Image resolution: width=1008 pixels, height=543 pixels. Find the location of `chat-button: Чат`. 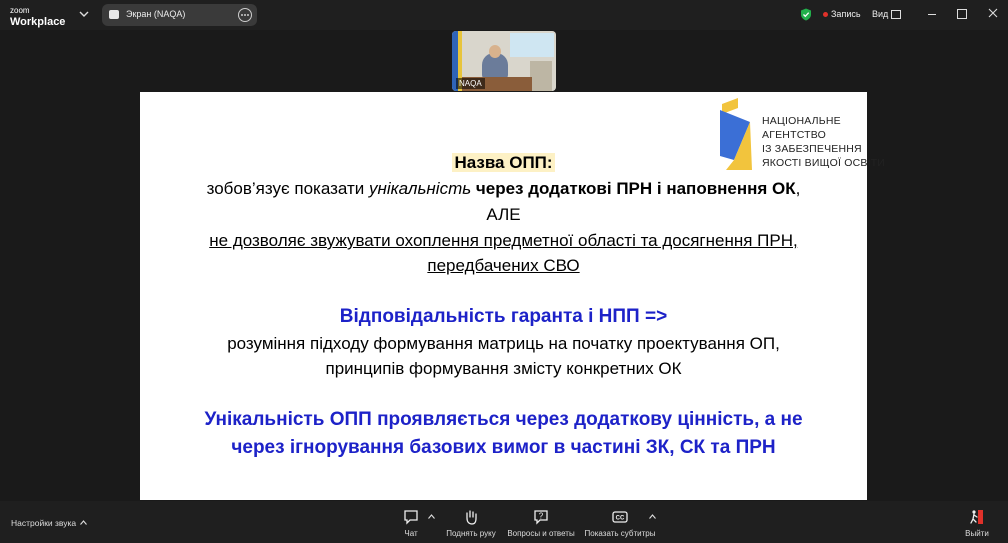

chat-button: Чат is located at coordinates (411, 519).